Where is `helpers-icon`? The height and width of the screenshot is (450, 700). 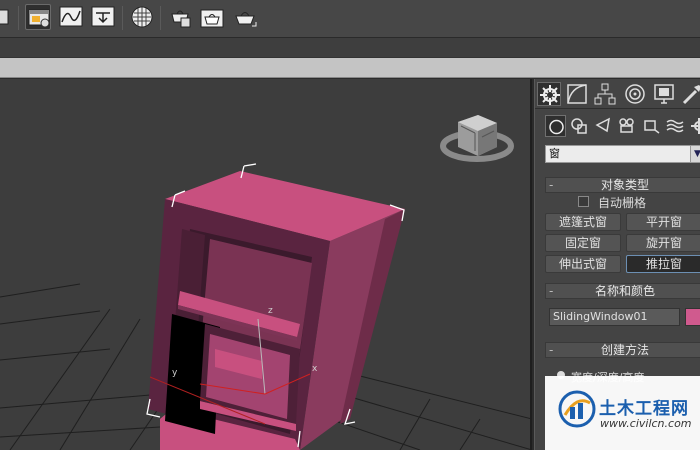 helpers-icon is located at coordinates (651, 126).